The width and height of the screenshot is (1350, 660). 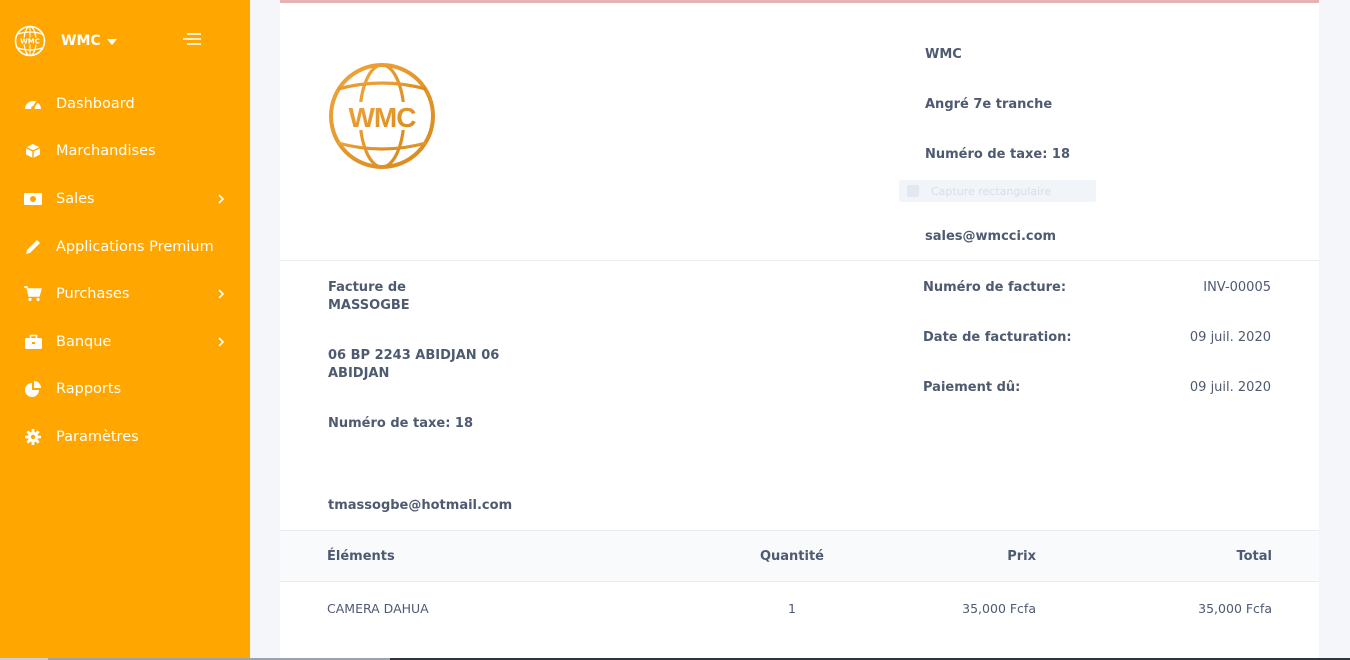 I want to click on card-top-accent, so click(x=799, y=1).